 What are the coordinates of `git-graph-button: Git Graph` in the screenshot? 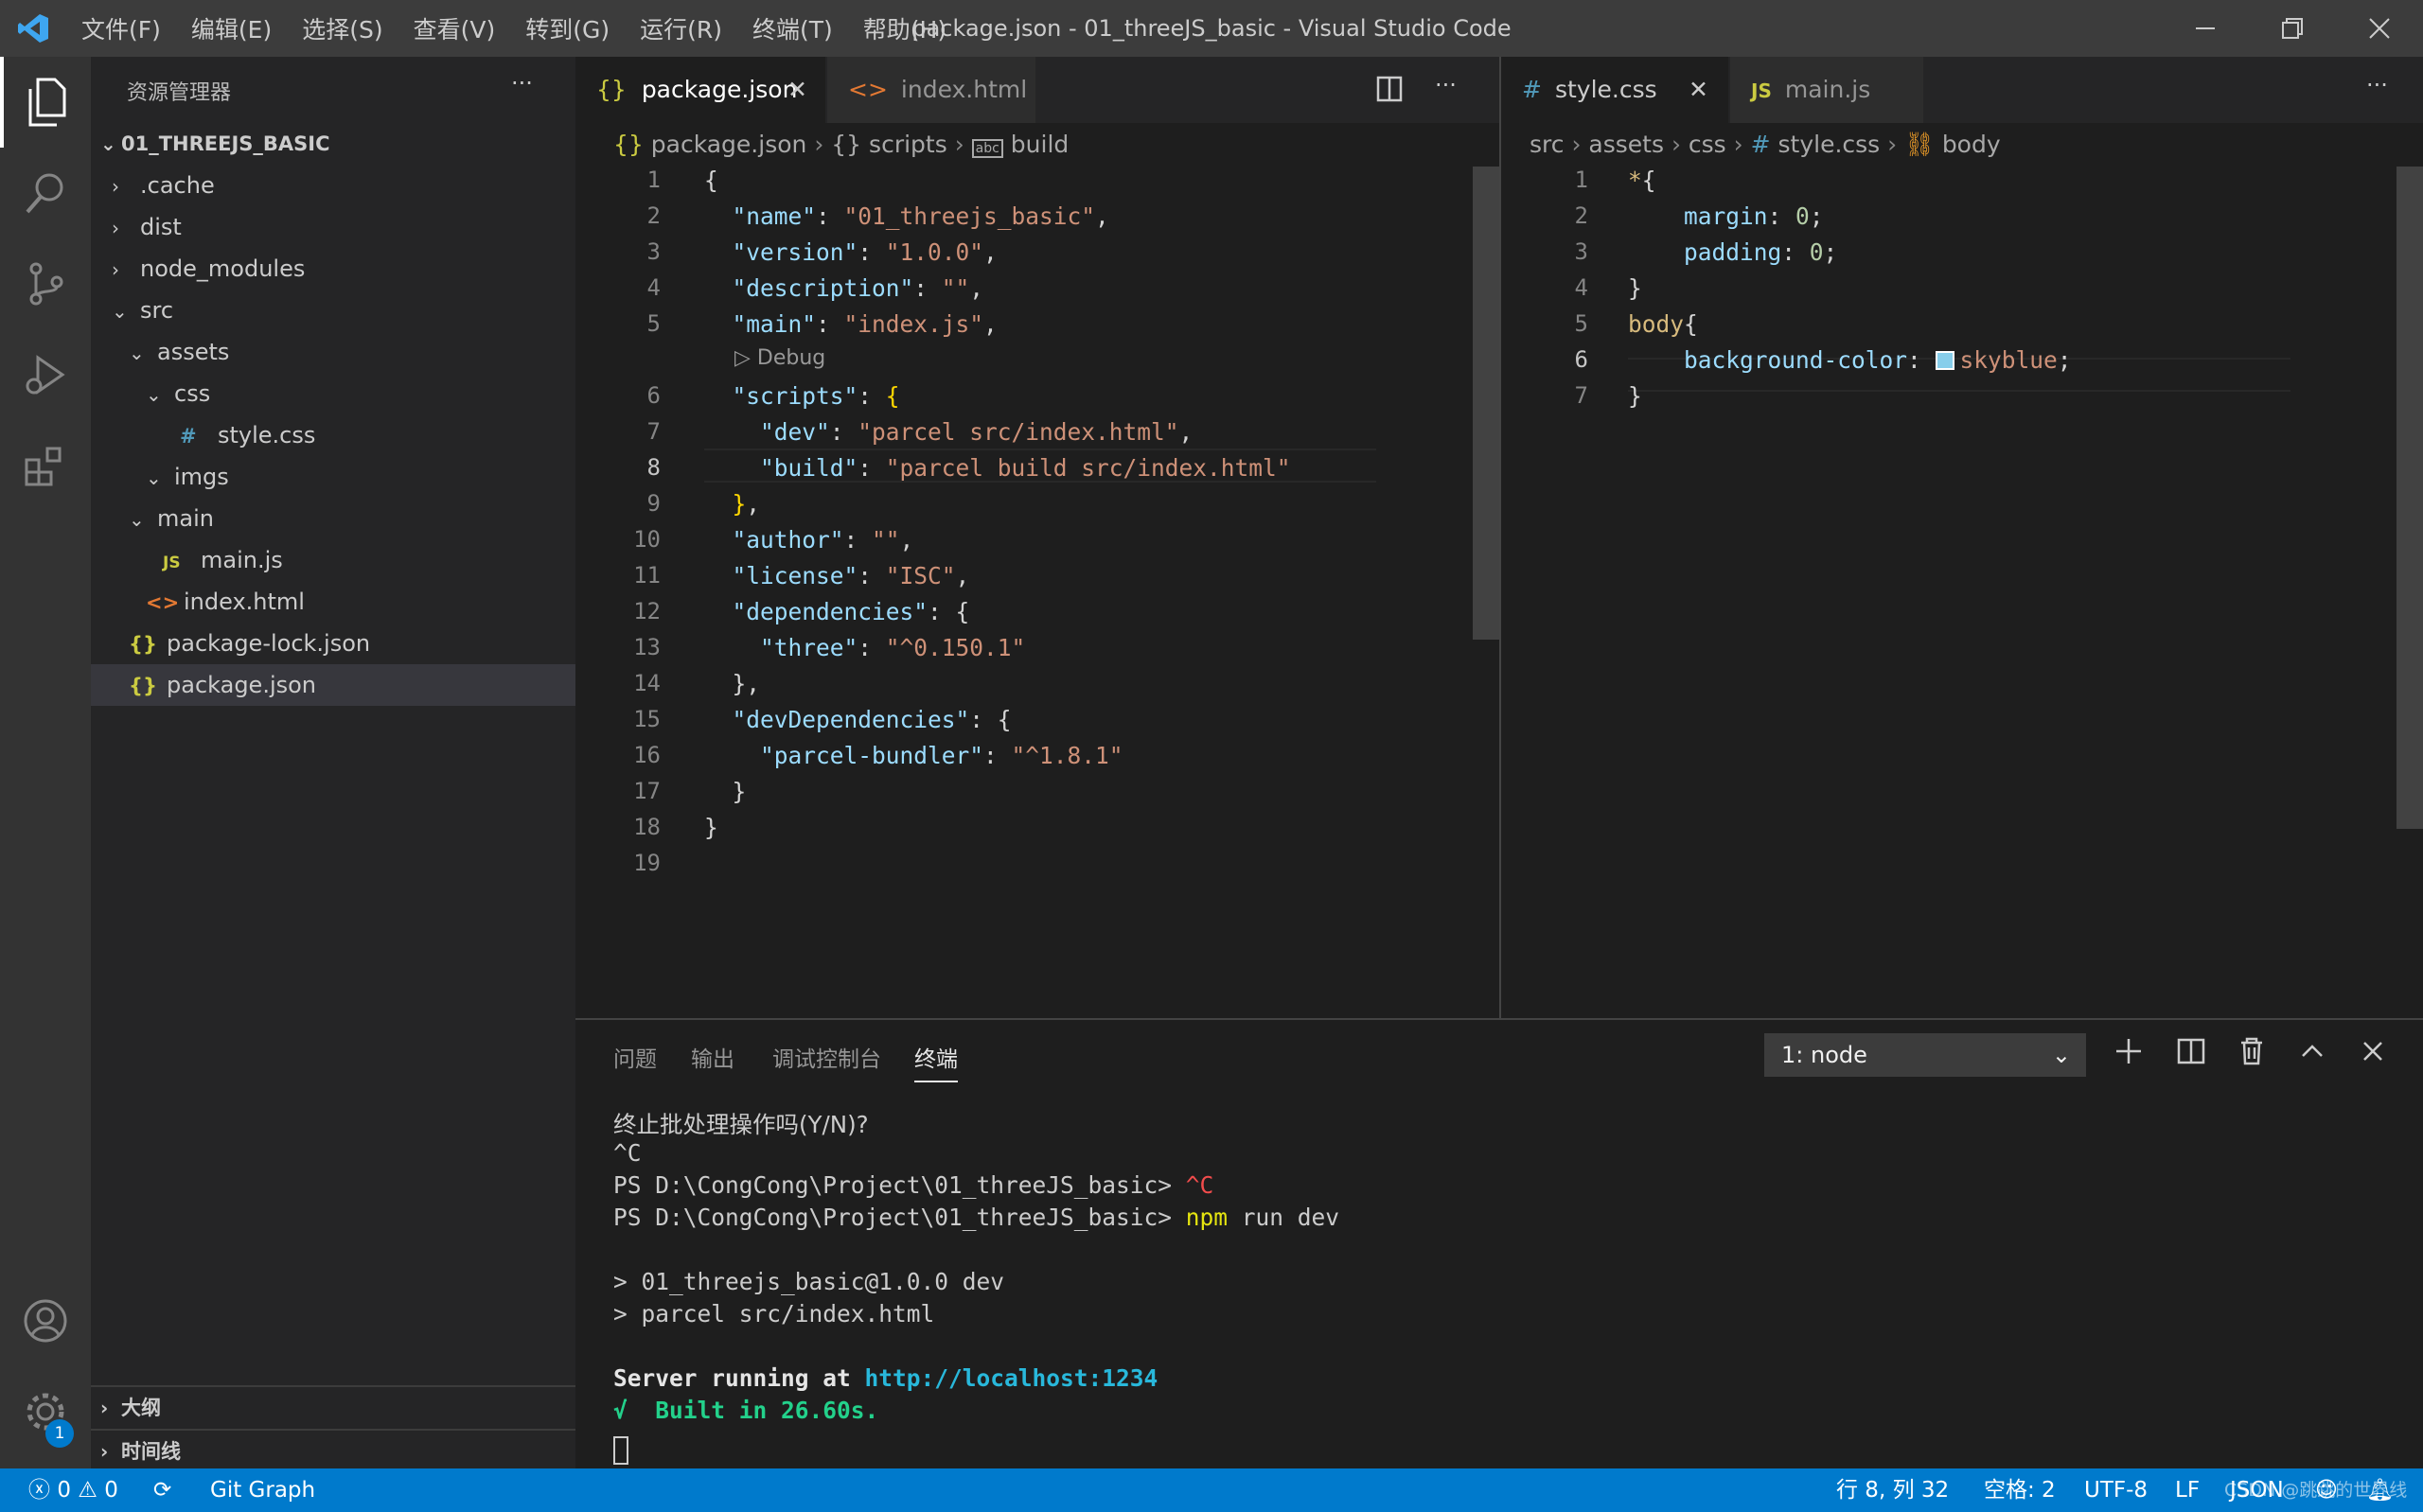 It's located at (262, 1490).